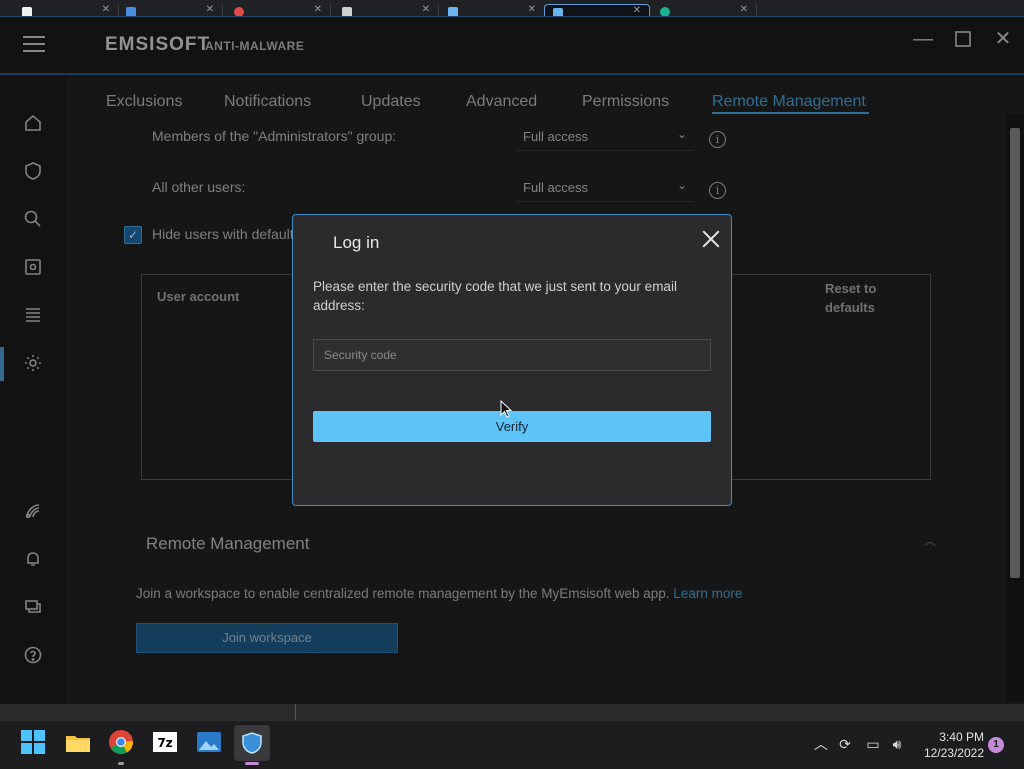 The image size is (1024, 769). I want to click on chevron-up-icon: ︿, so click(821, 744).